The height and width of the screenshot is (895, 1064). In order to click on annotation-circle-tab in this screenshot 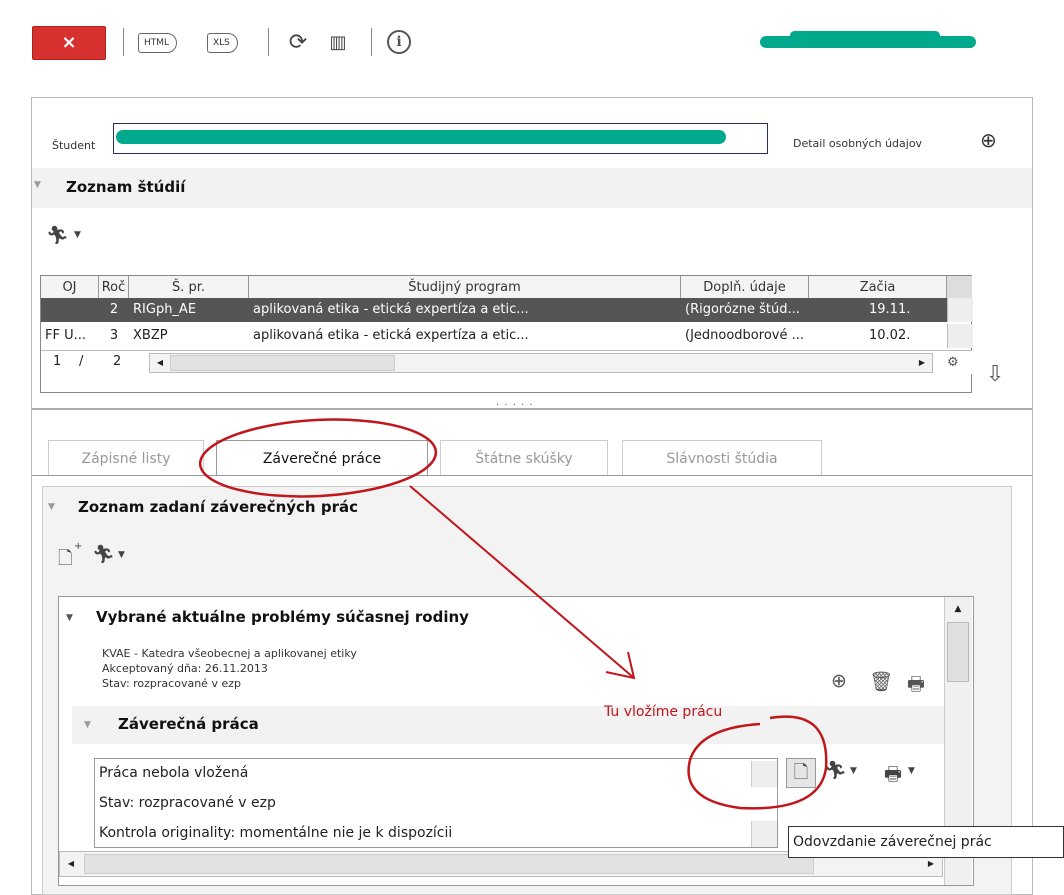, I will do `click(318, 458)`.